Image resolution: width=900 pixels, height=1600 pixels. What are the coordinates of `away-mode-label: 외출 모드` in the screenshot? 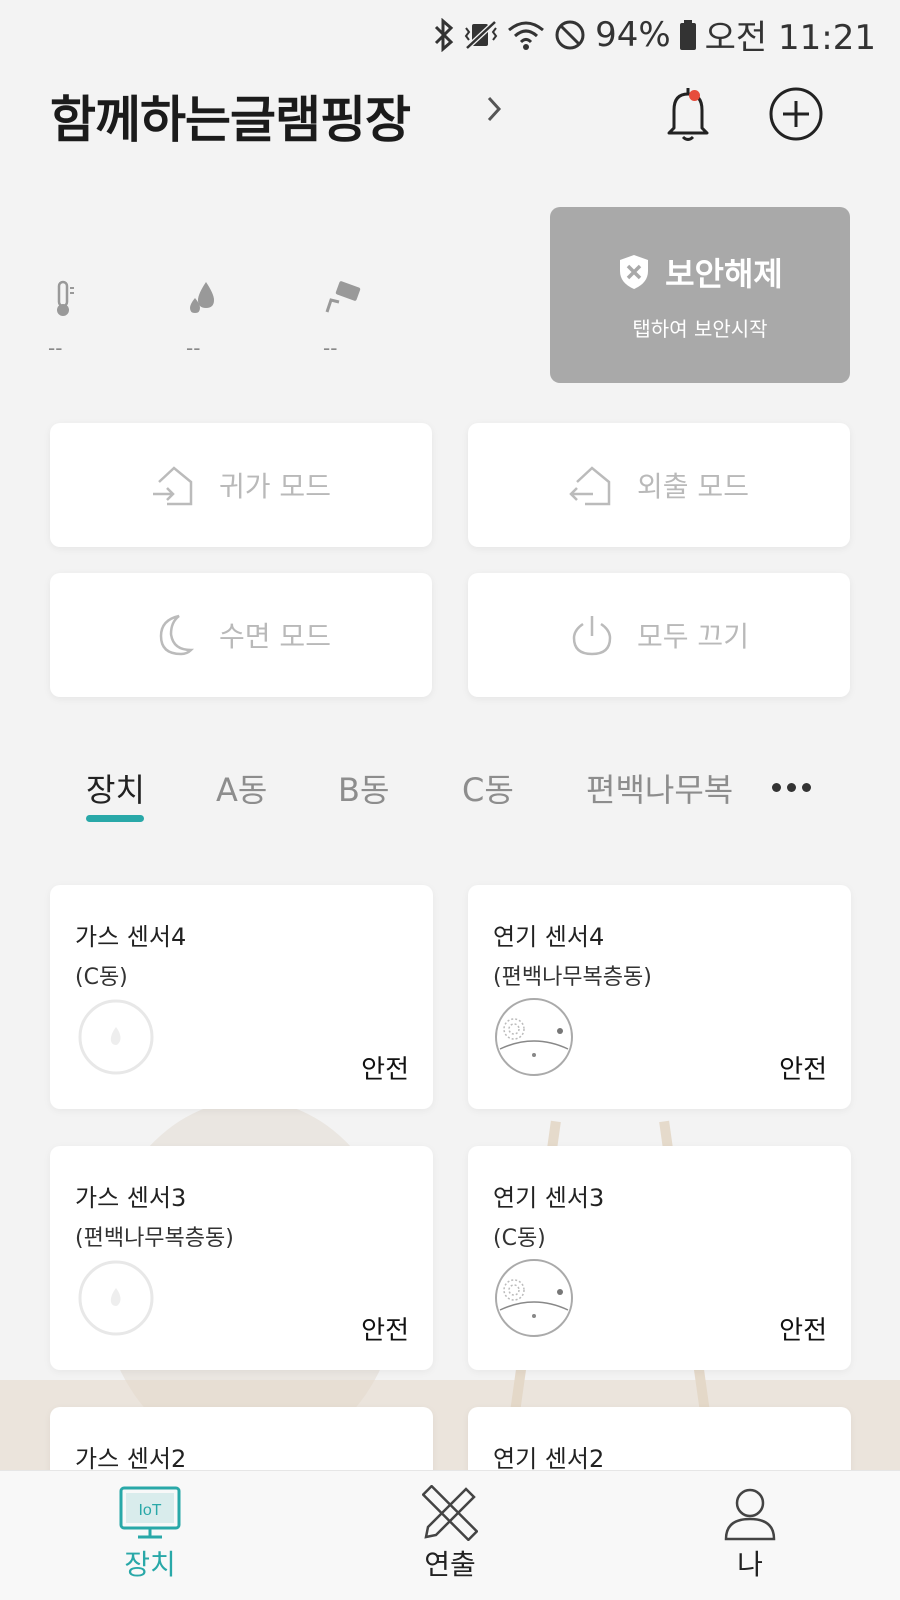 It's located at (693, 486).